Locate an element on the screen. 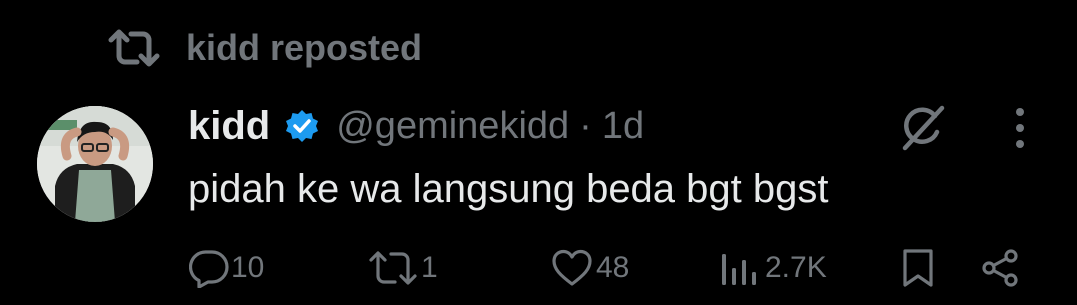 This screenshot has height=305, width=1077. views-icon is located at coordinates (741, 268).